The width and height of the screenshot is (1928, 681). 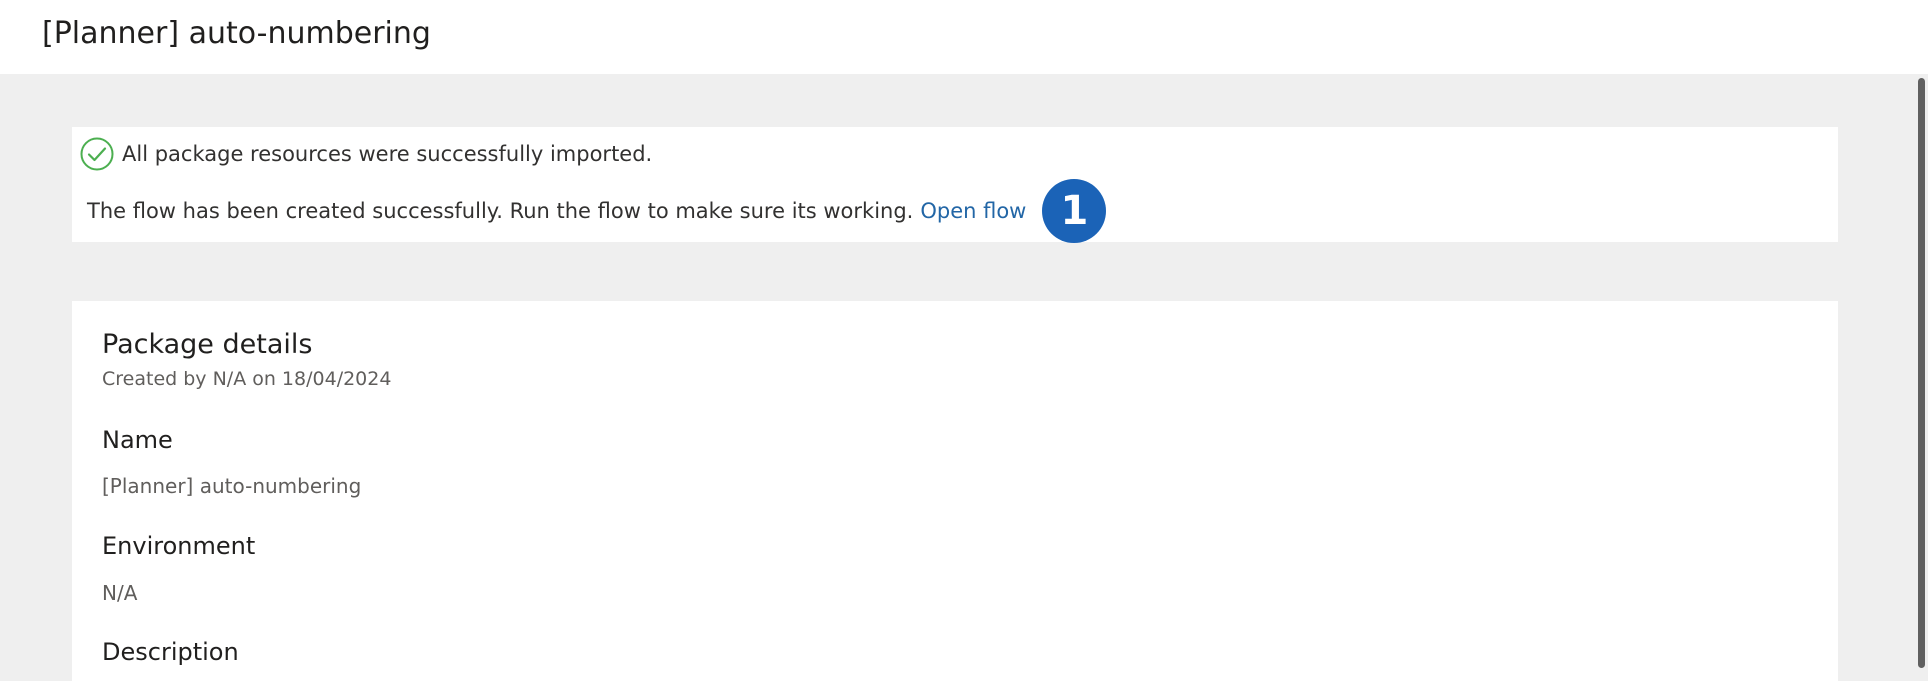 I want to click on open-flow-link: Open flow, so click(x=973, y=211).